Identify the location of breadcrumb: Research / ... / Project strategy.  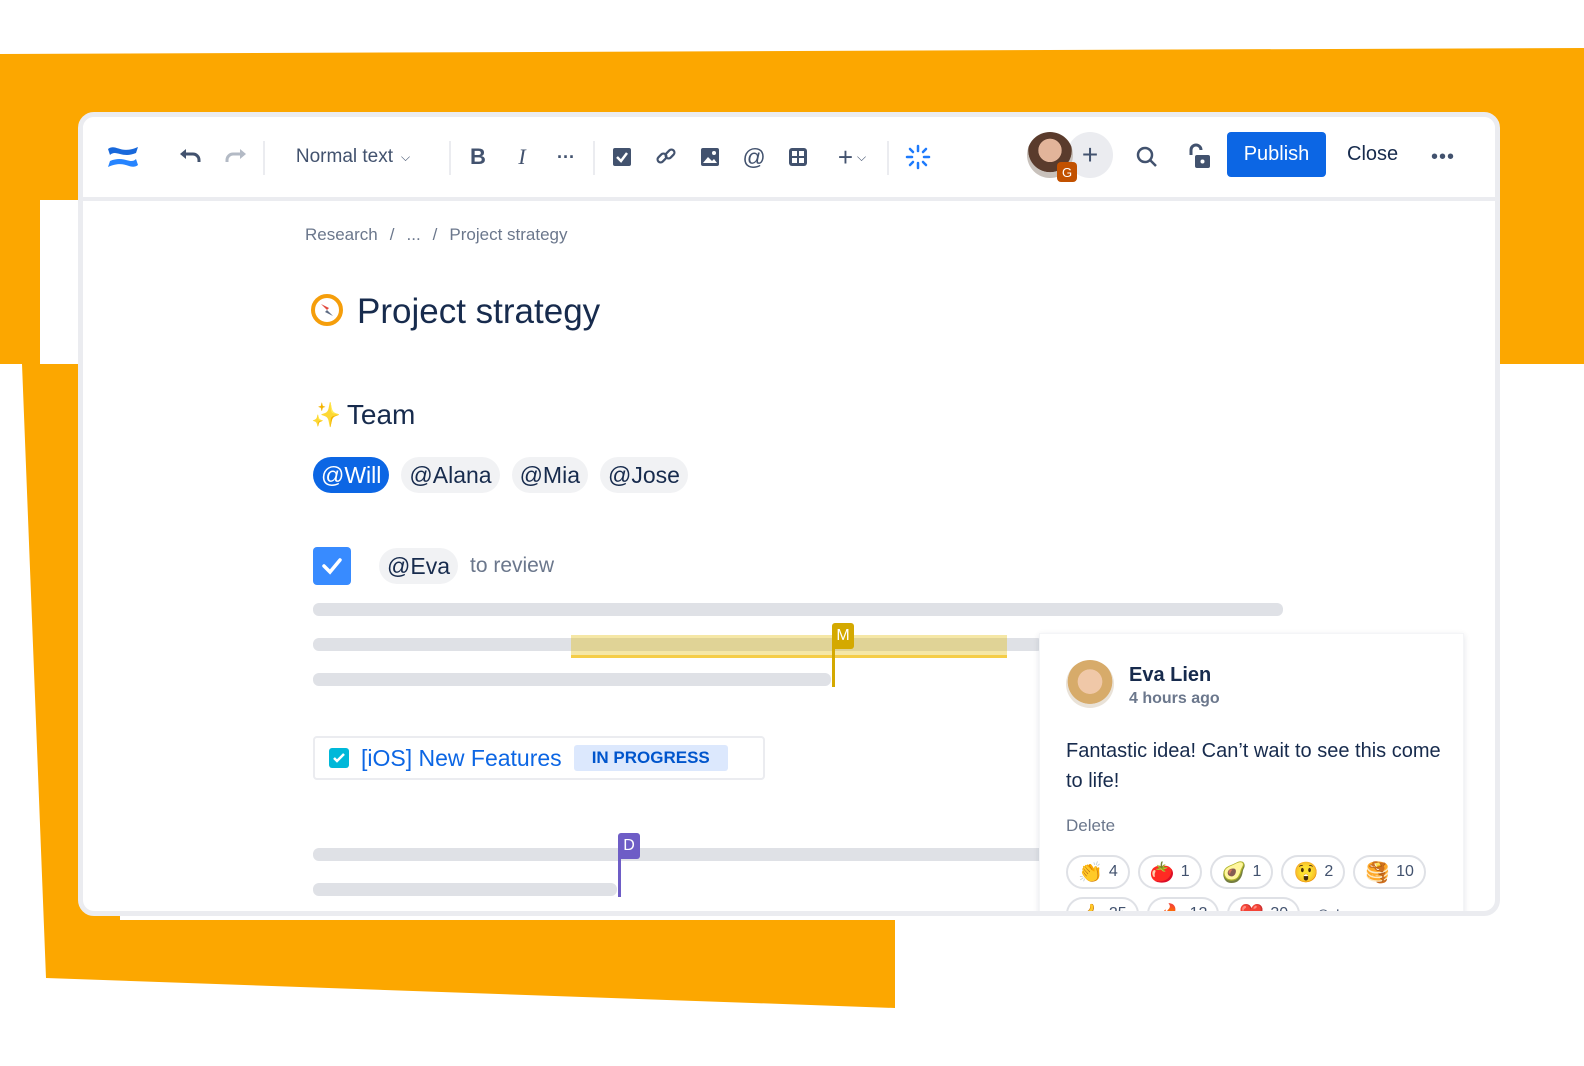
(436, 235).